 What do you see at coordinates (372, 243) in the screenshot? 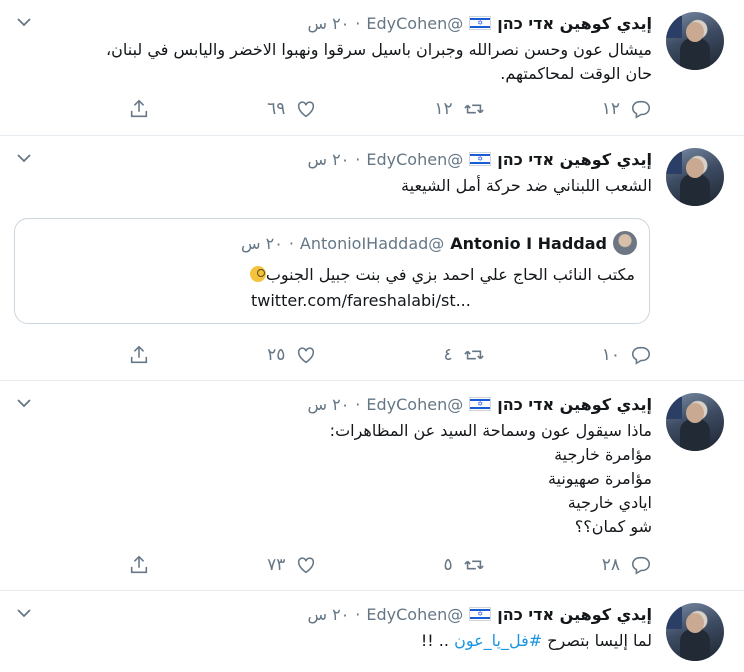
I see `handle: @AntonioIHaddad` at bounding box center [372, 243].